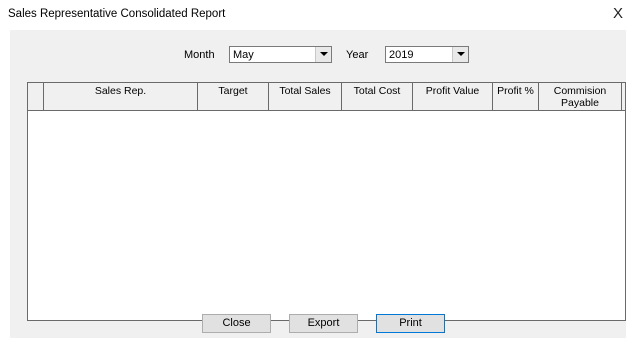 The height and width of the screenshot is (338, 626). Describe the element at coordinates (427, 54) in the screenshot. I see `year-dropdown: 2019` at that location.